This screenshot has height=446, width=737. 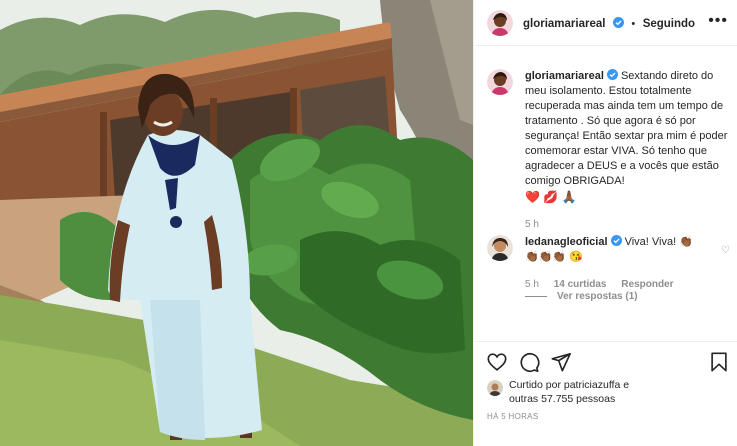 What do you see at coordinates (719, 362) in the screenshot?
I see `bookmark-icon` at bounding box center [719, 362].